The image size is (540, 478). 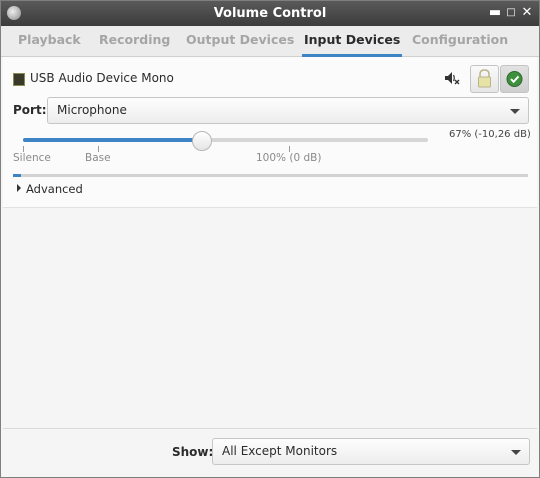 I want to click on title-bar: Volume Control ▬ □ ✕, so click(x=270, y=13).